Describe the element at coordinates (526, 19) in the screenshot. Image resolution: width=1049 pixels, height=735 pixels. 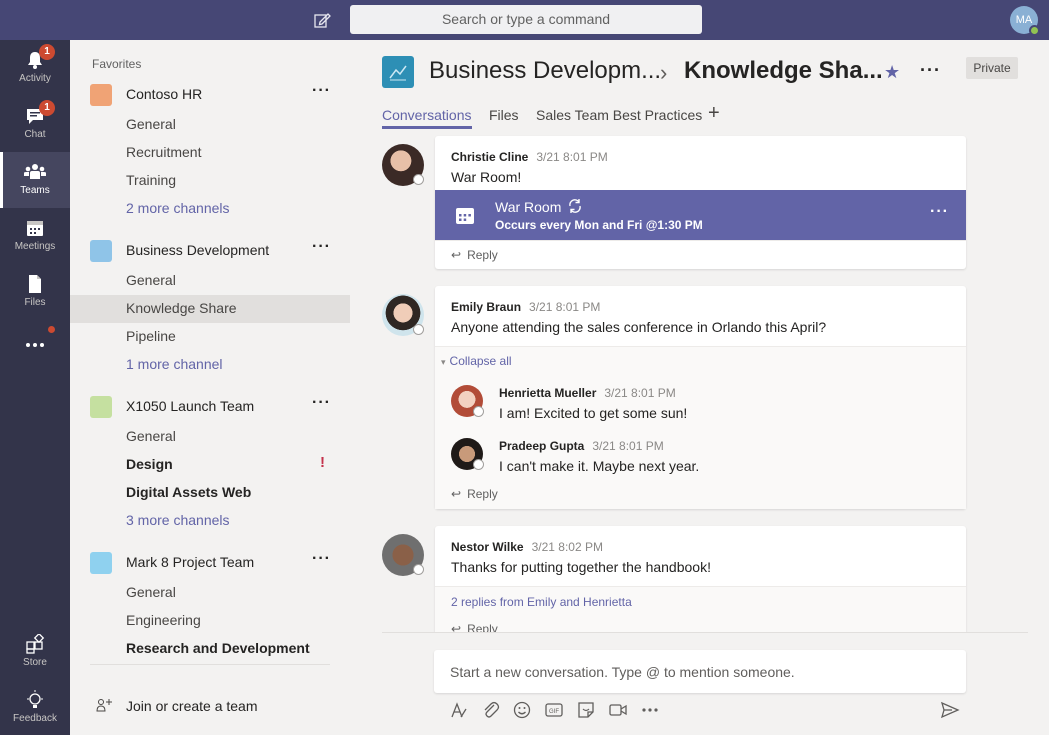
I see `search-input: Search or type a command` at that location.